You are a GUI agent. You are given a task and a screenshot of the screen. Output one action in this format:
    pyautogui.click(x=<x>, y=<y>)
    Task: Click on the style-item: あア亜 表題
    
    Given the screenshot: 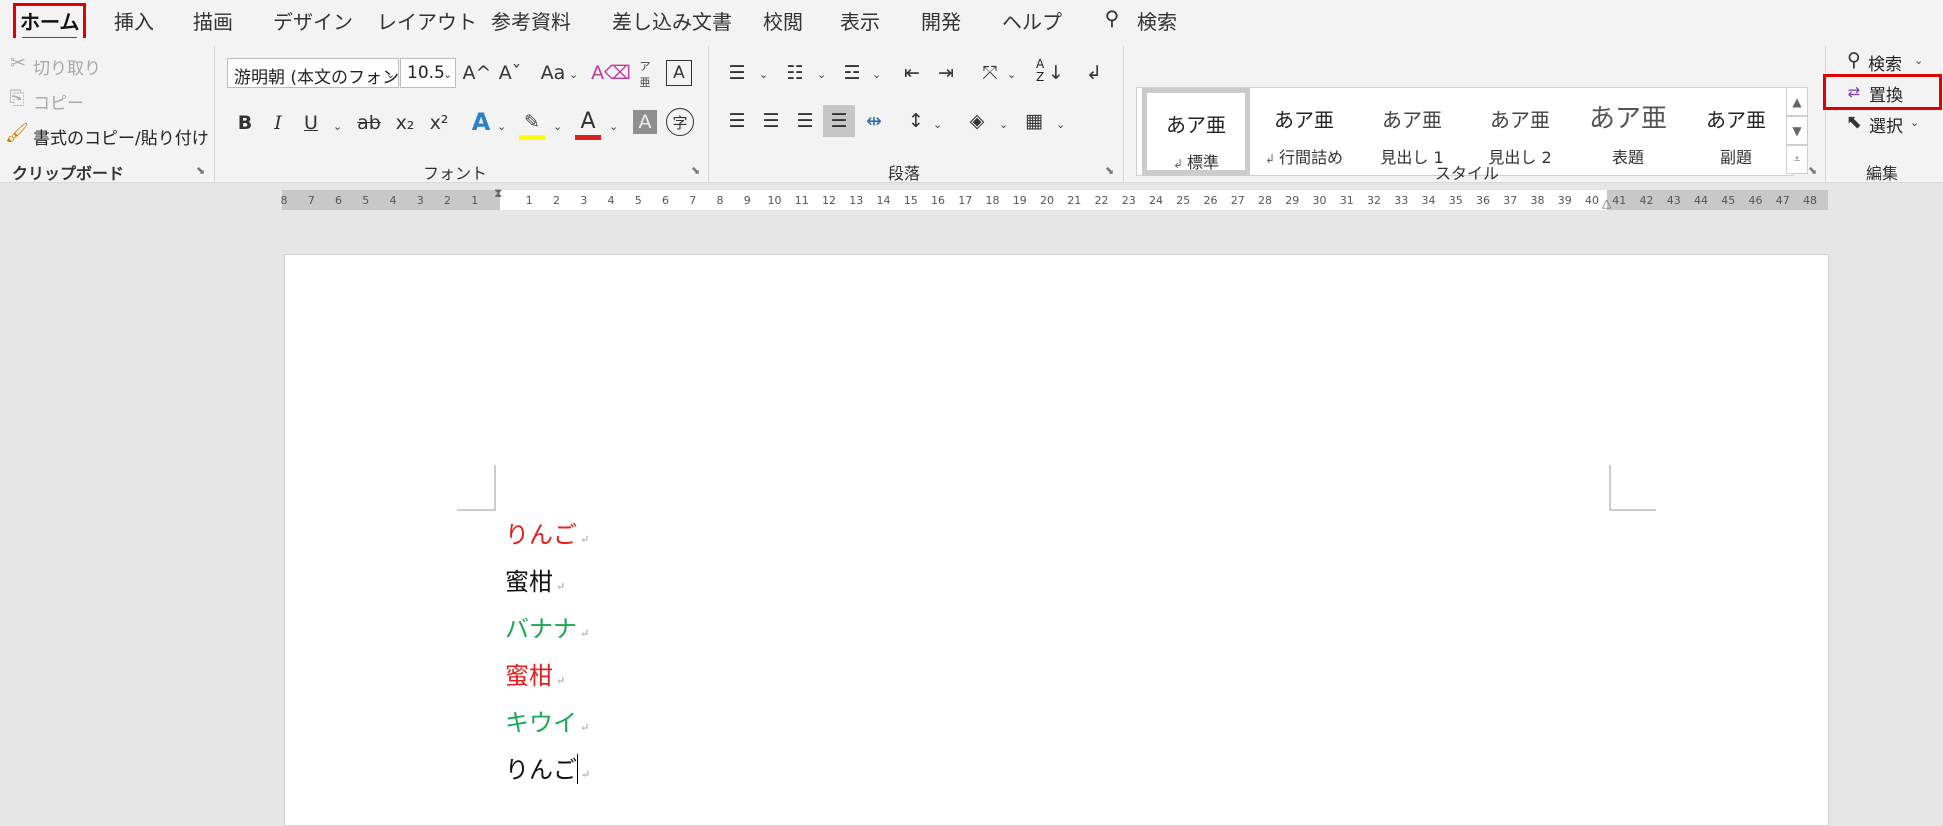 What is the action you would take?
    pyautogui.click(x=1628, y=131)
    